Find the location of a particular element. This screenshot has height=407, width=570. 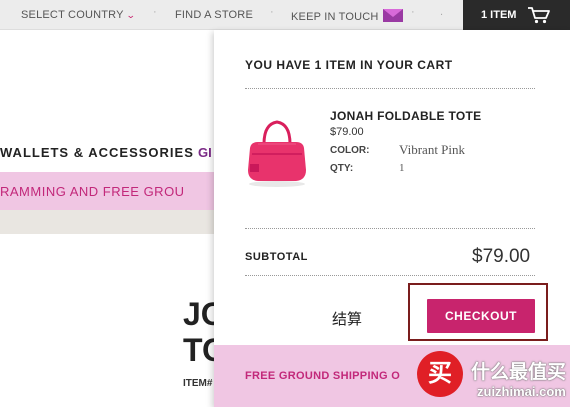

chevron-down-icon: ⌄ is located at coordinates (130, 15).